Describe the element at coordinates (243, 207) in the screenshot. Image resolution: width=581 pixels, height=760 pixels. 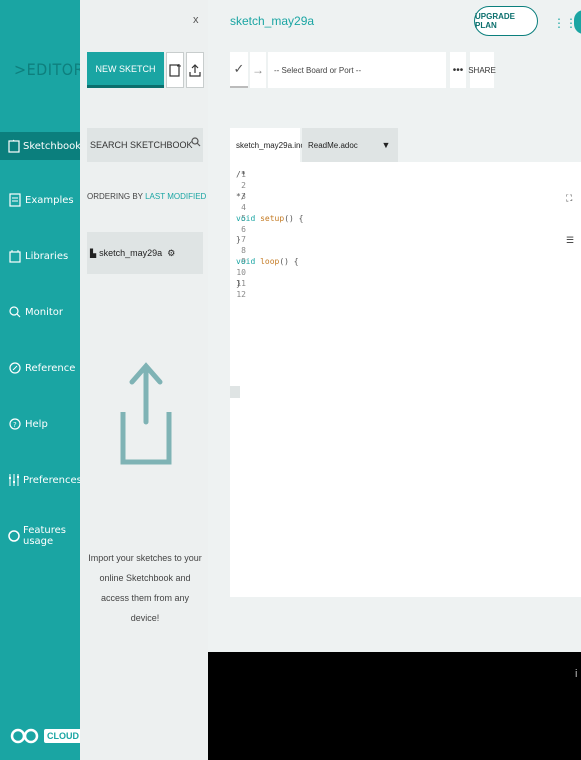
I see `line-number: 4` at that location.